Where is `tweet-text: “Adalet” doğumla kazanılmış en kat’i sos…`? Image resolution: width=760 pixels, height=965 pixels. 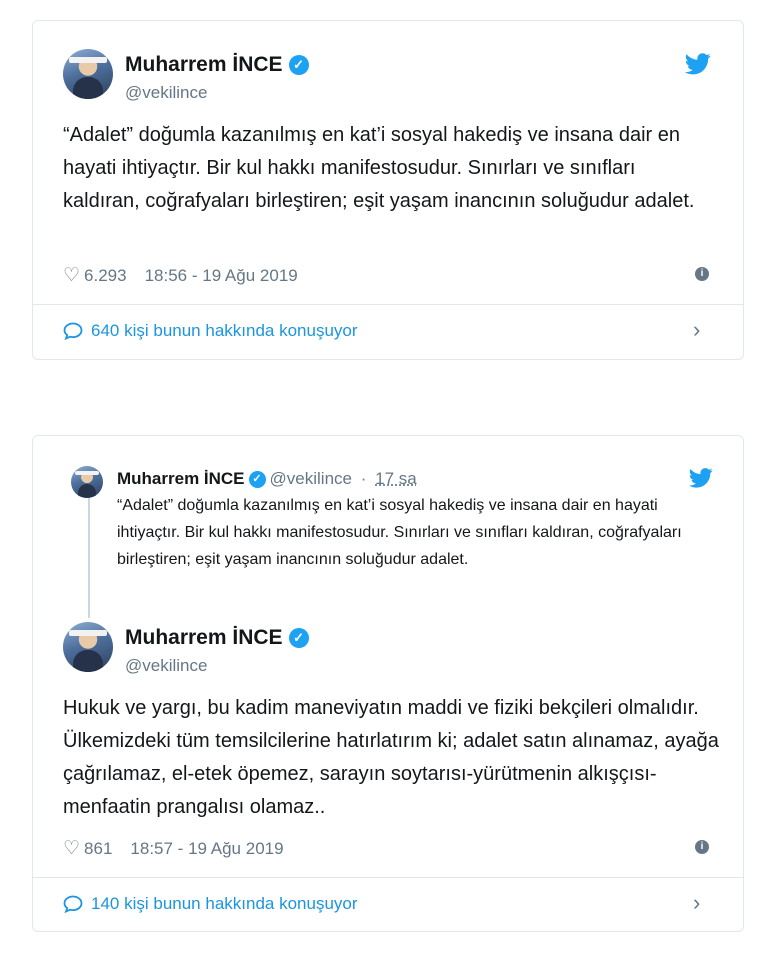
tweet-text: “Adalet” doğumla kazanılmış en kat’i sos… is located at coordinates (379, 168).